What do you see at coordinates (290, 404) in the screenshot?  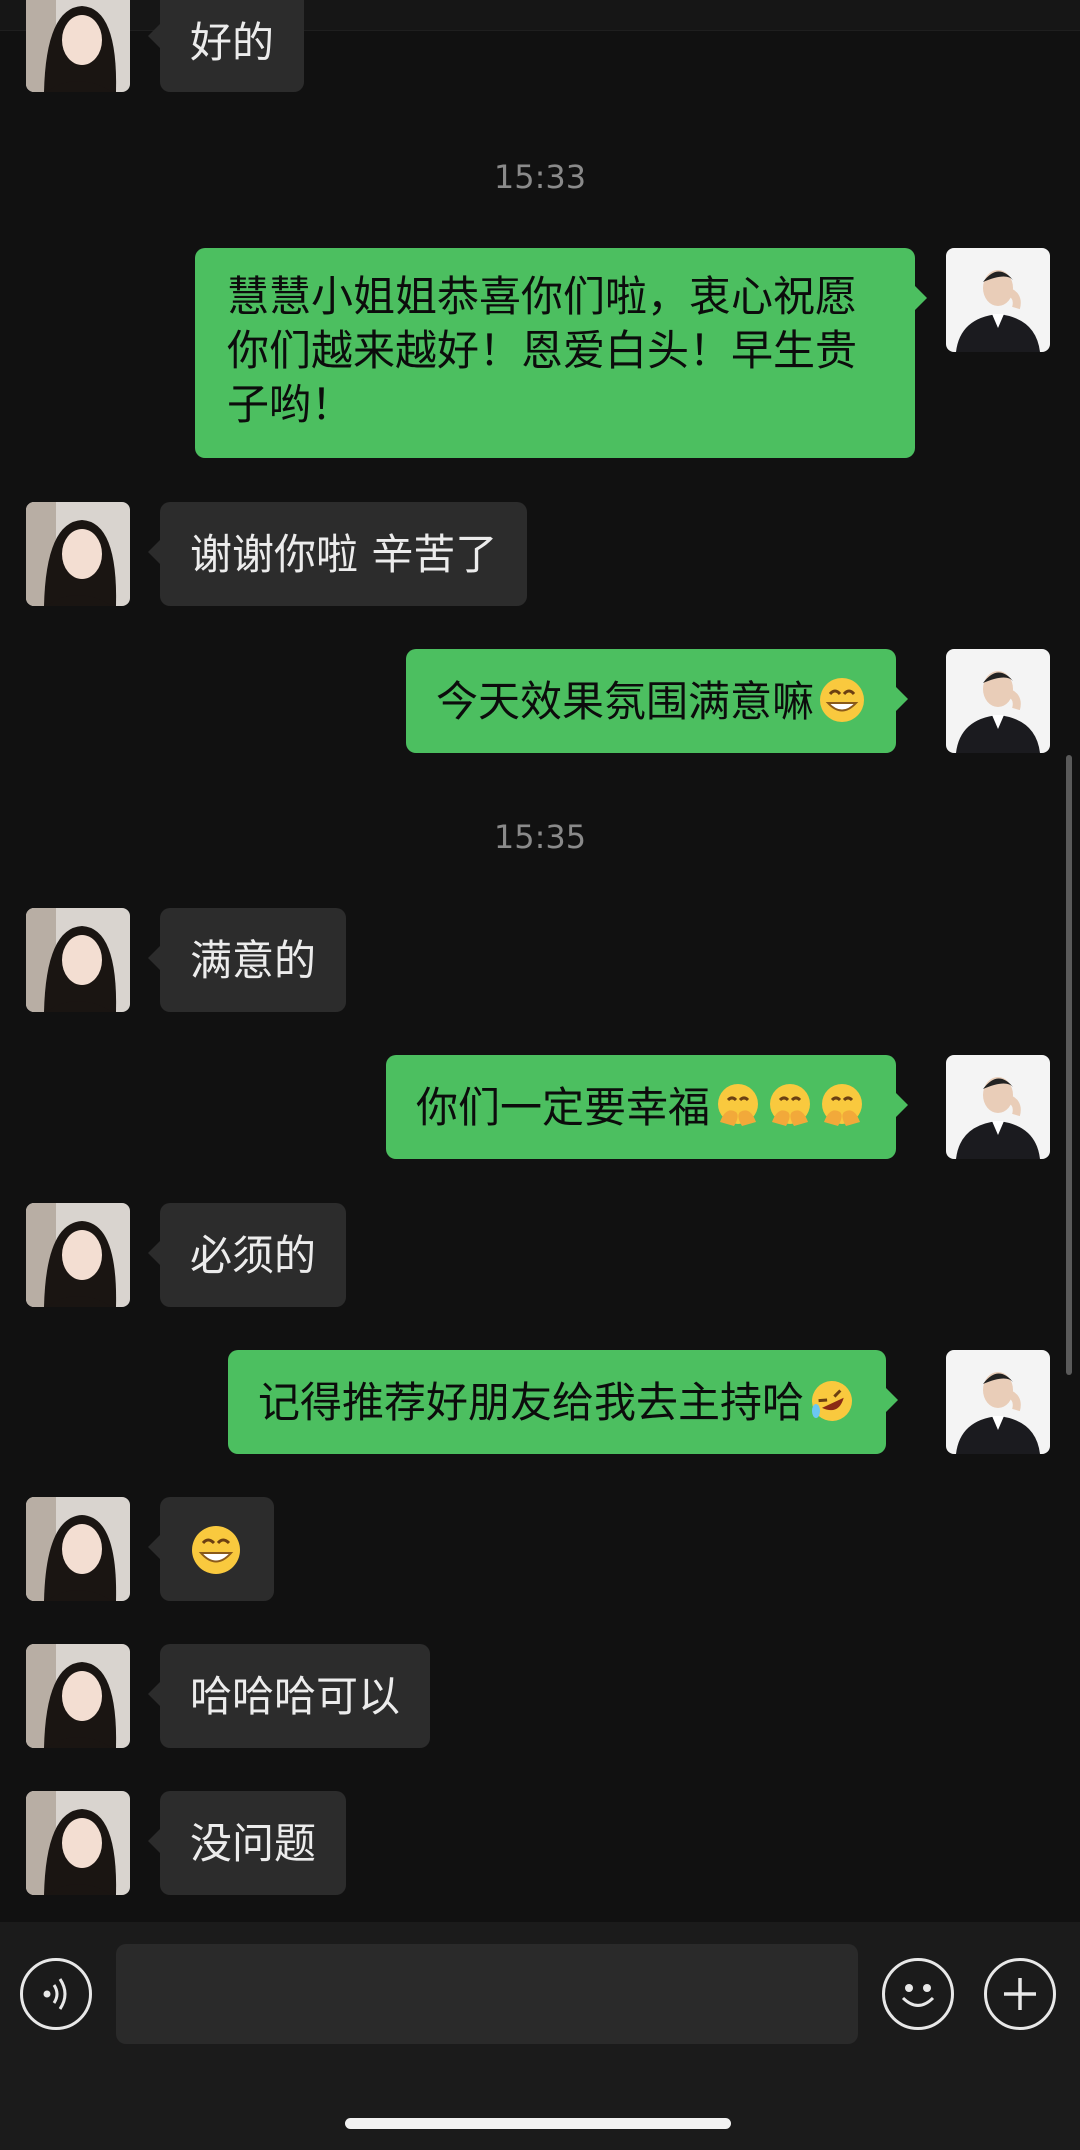 I see `message-line: 子哟！` at bounding box center [290, 404].